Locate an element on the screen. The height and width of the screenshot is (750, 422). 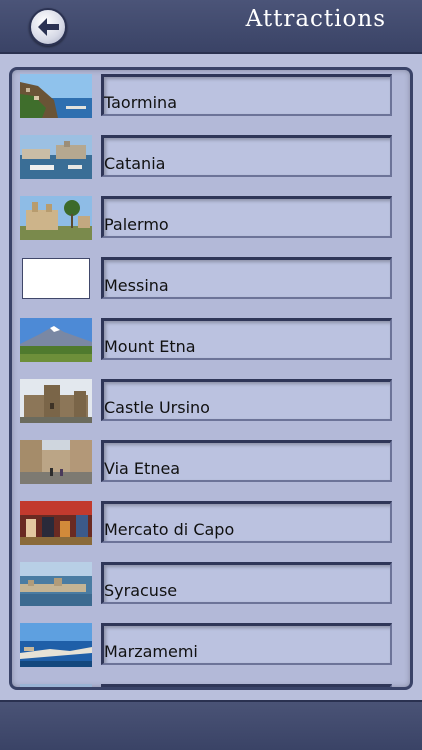
attraction-label: Mercato di Capo is located at coordinates (169, 529).